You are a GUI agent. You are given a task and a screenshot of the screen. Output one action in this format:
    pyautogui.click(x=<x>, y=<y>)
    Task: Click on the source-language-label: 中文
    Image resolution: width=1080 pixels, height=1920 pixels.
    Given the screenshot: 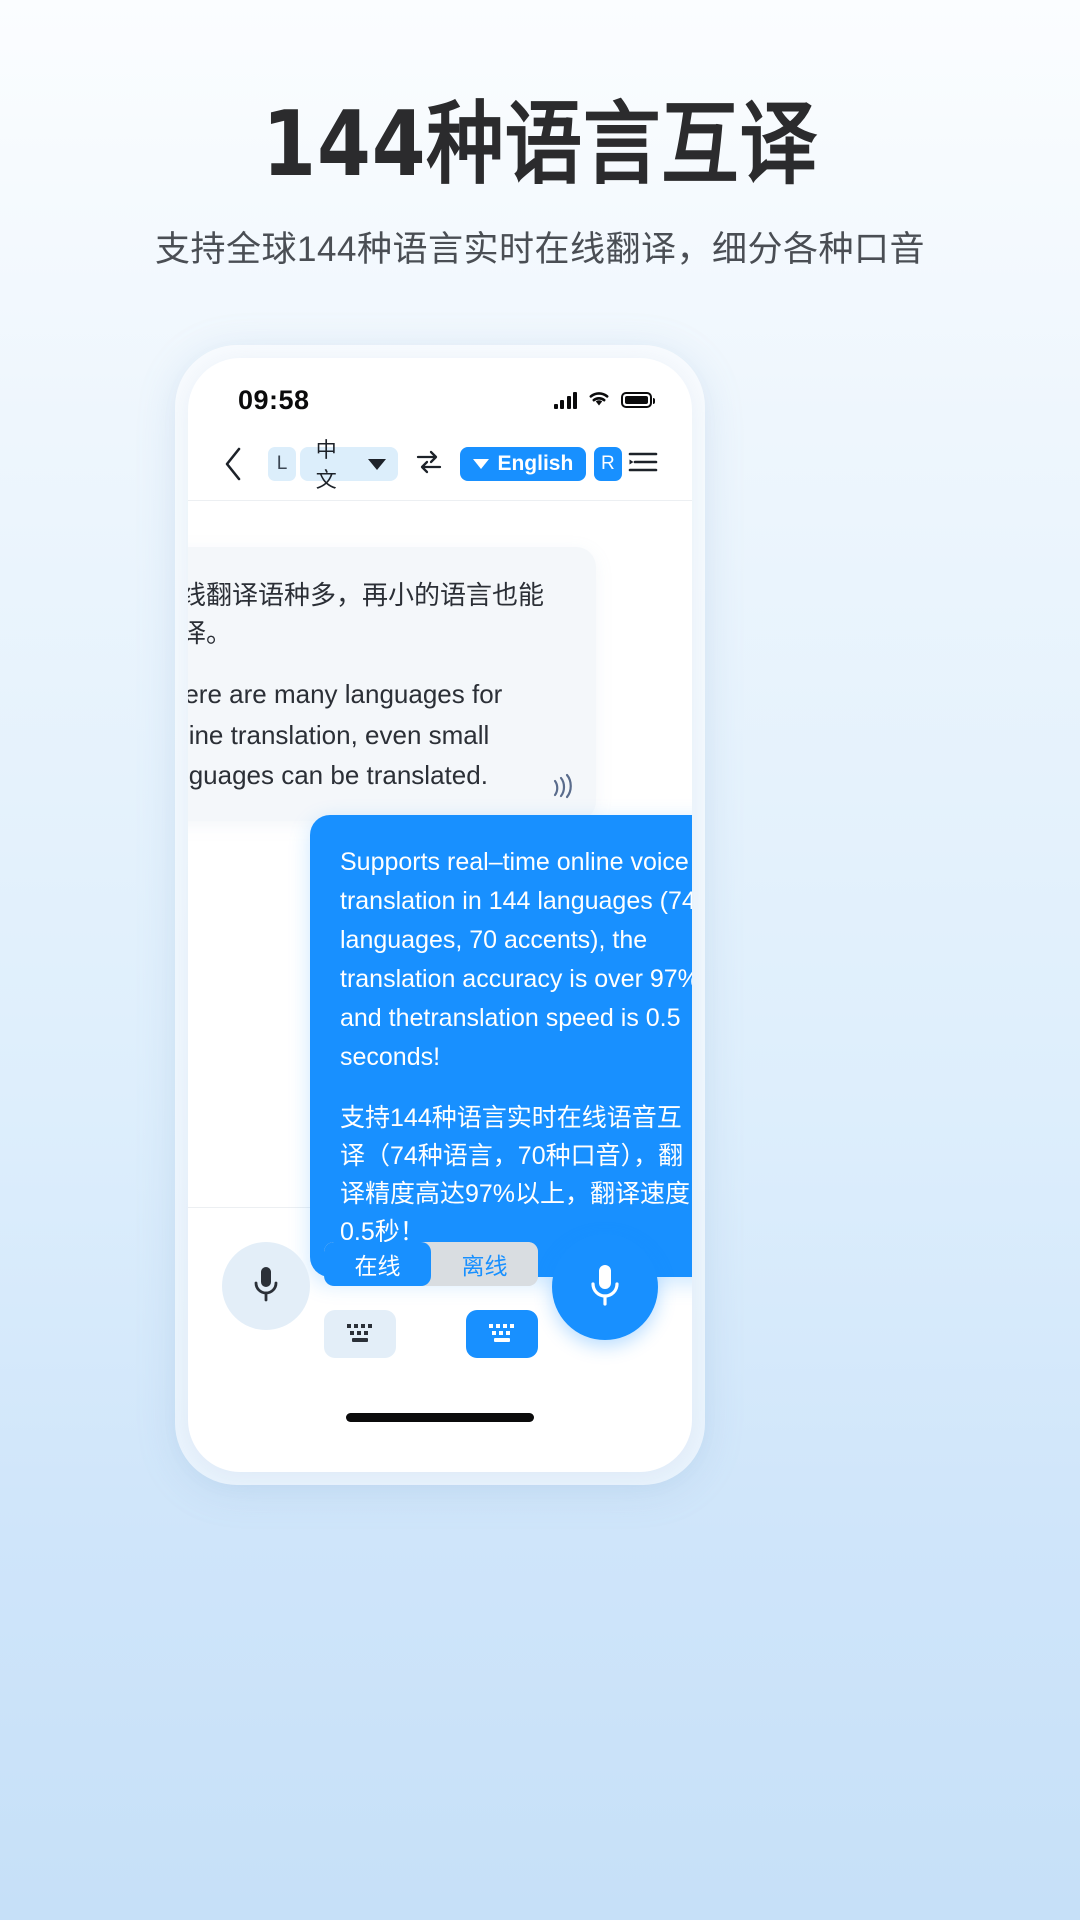 What is the action you would take?
    pyautogui.click(x=326, y=465)
    